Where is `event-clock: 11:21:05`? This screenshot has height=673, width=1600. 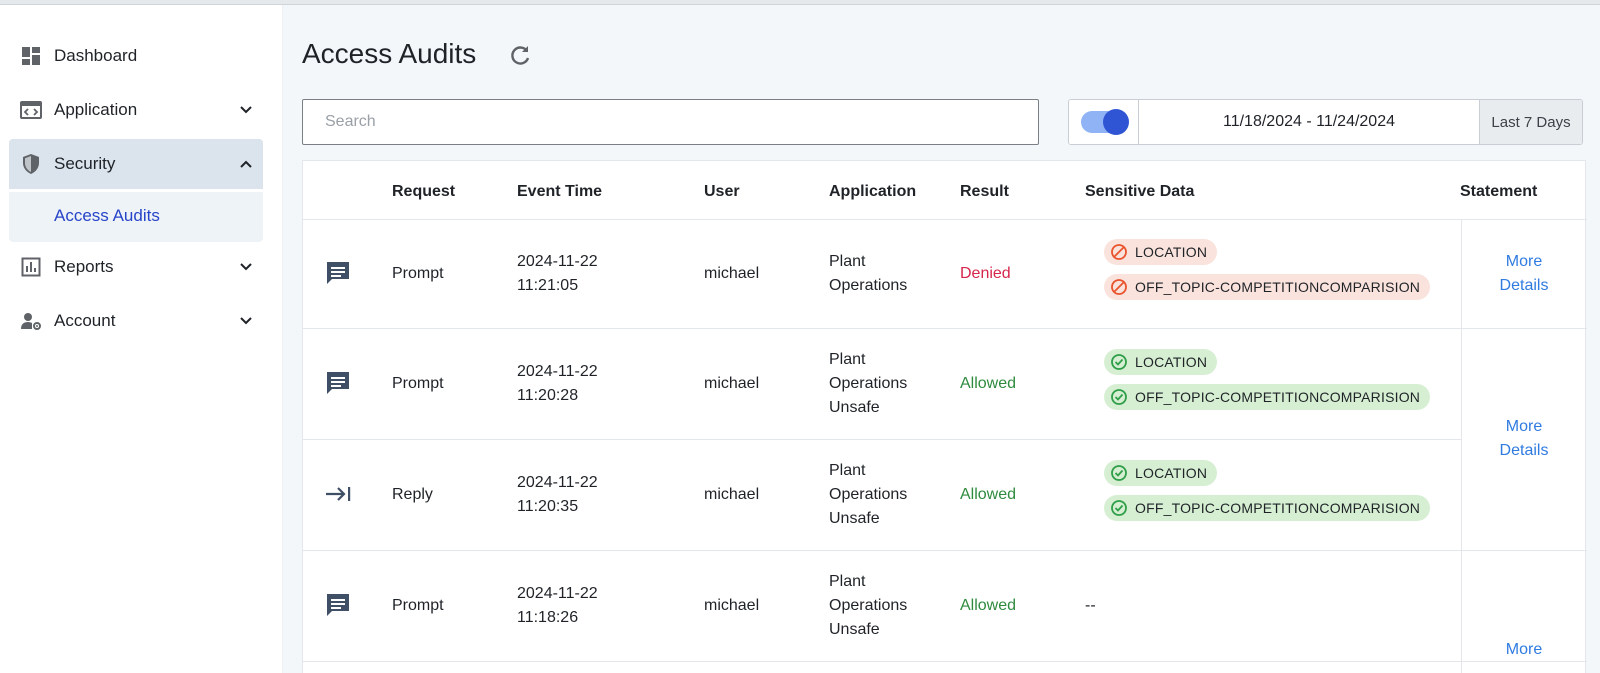 event-clock: 11:21:05 is located at coordinates (548, 285).